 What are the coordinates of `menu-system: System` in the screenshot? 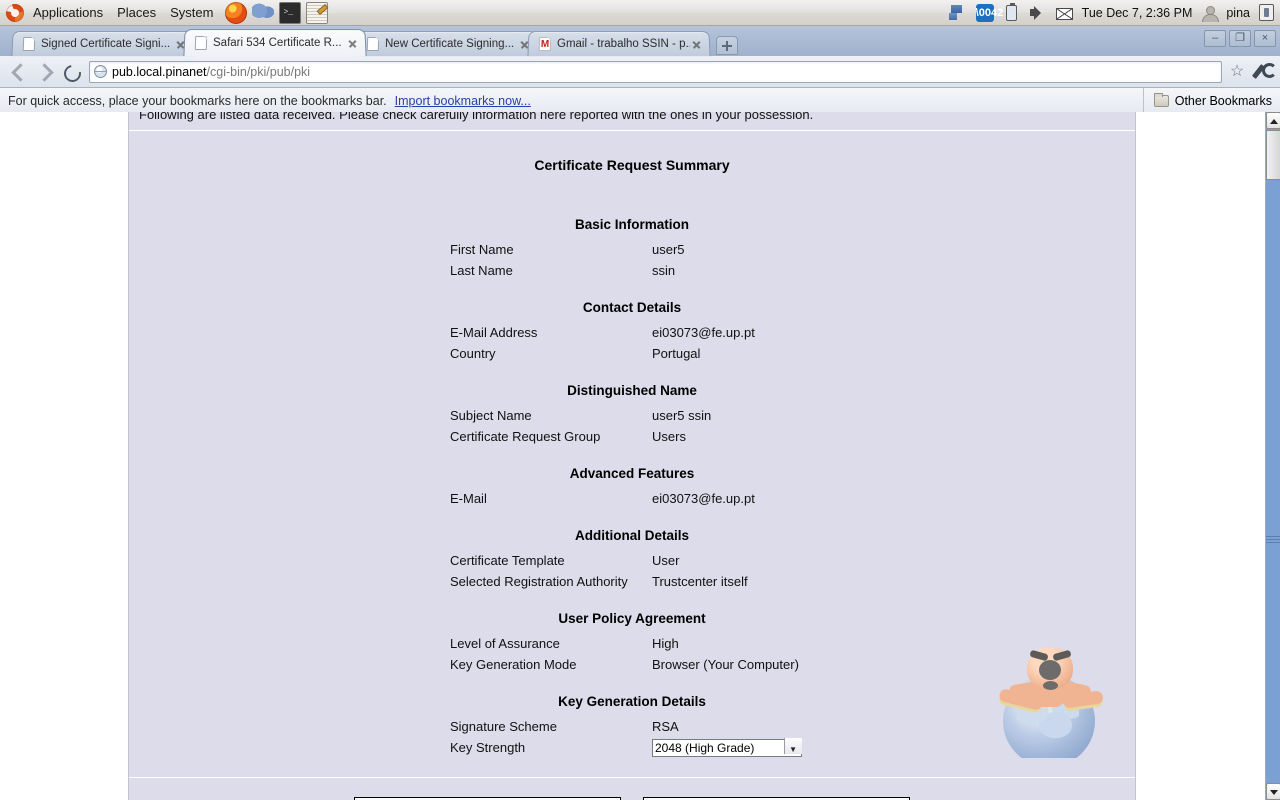 It's located at (191, 13).